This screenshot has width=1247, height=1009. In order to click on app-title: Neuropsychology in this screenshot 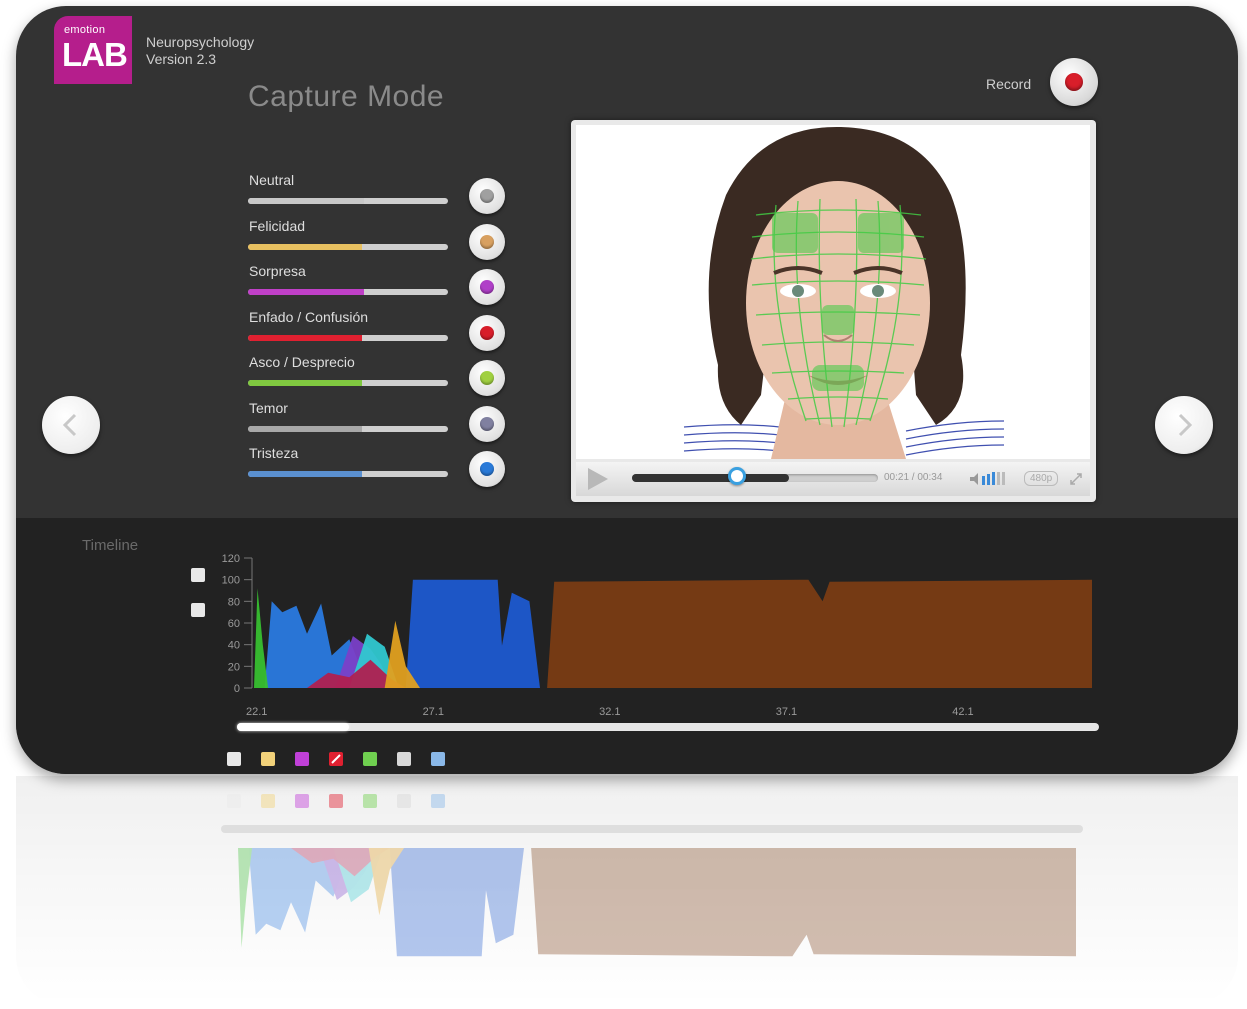, I will do `click(200, 42)`.